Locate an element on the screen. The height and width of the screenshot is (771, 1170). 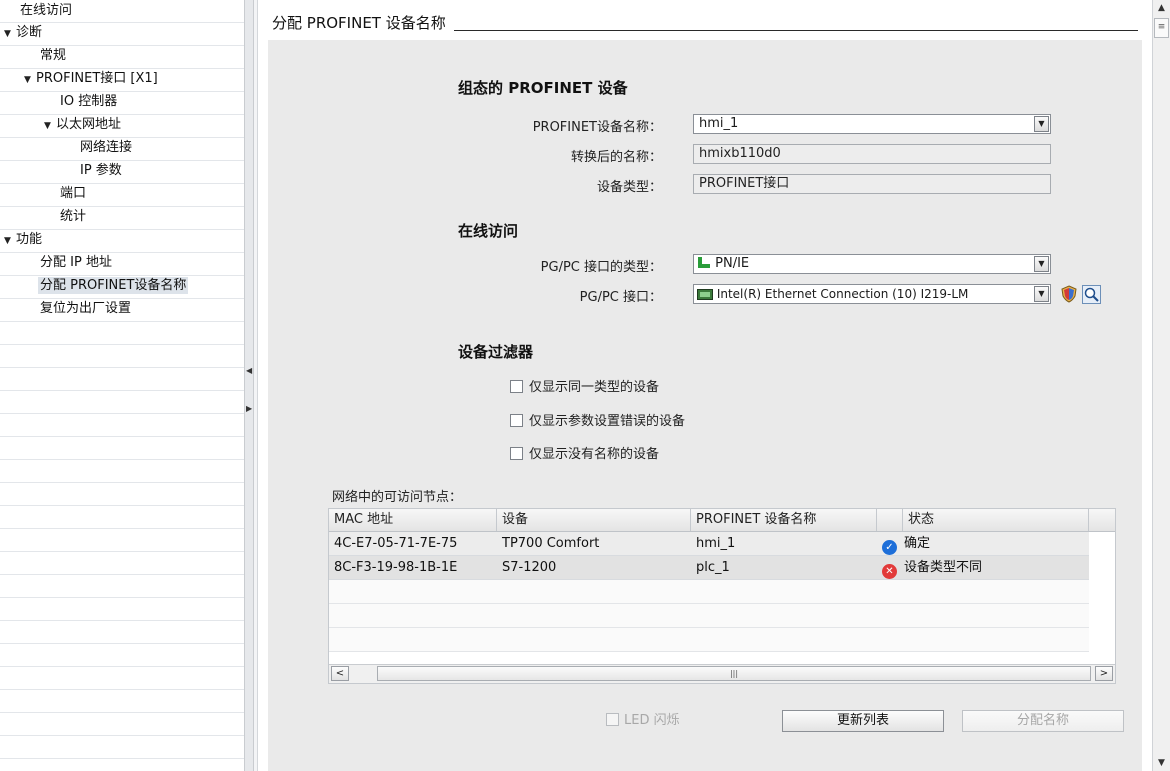
checkbox-label: 仅显示没有名称的设备 is located at coordinates (594, 454).